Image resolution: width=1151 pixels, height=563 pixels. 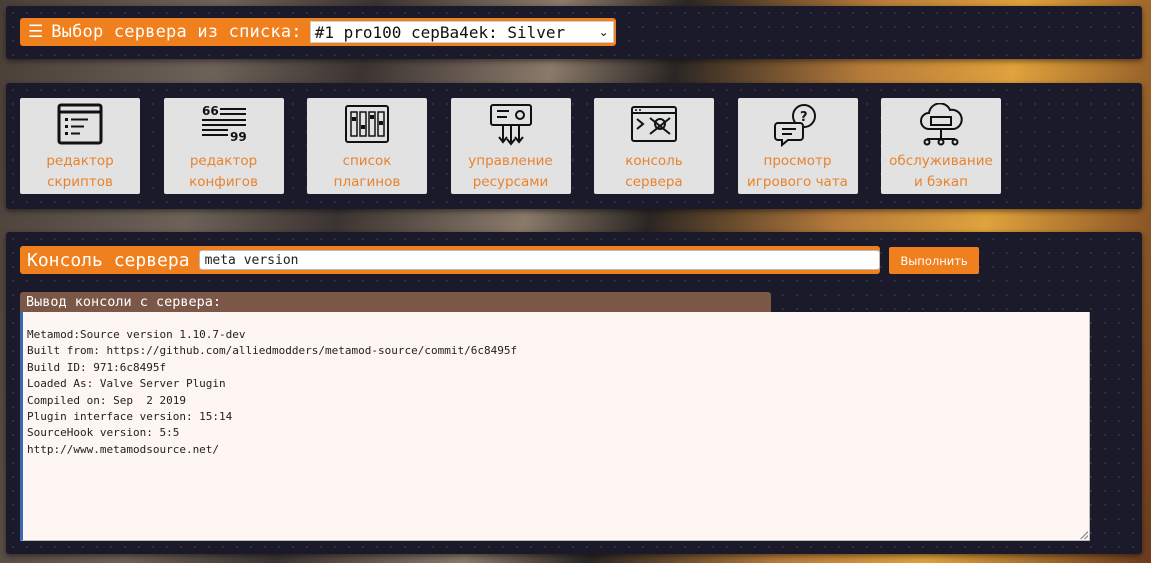 What do you see at coordinates (941, 124) in the screenshot?
I see `backup-icon` at bounding box center [941, 124].